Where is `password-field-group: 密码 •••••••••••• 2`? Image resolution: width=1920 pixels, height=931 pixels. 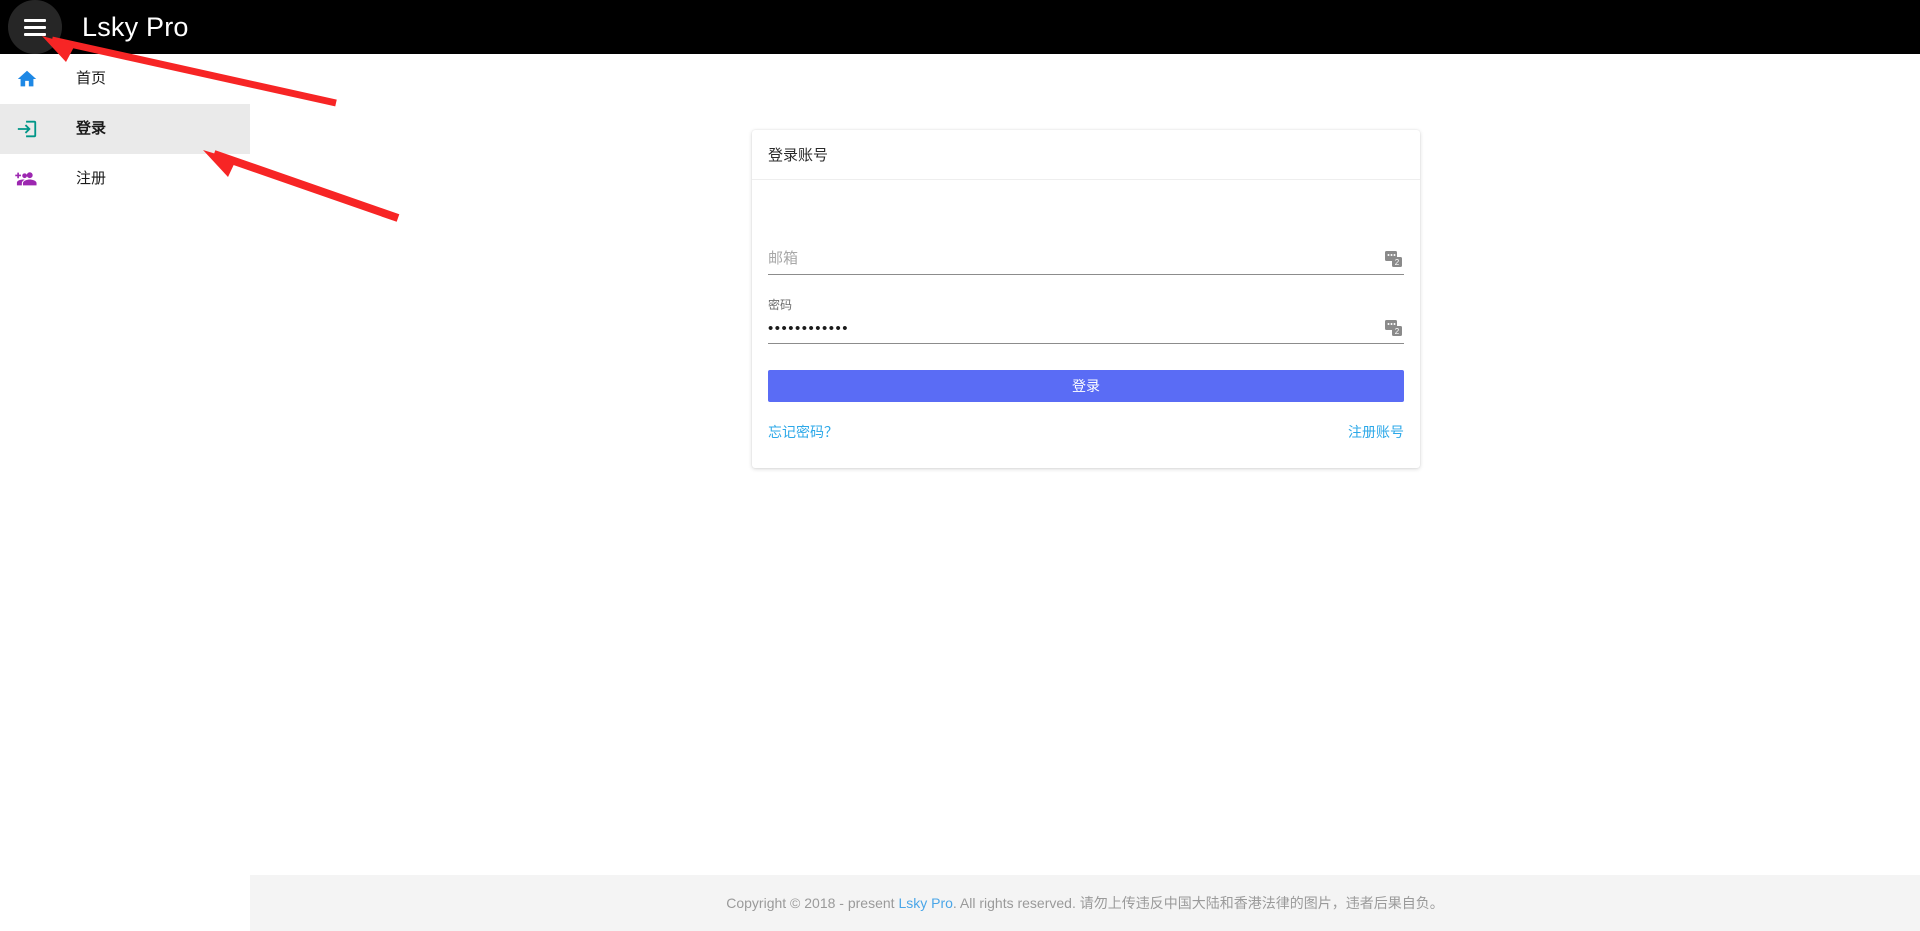
password-field-group: 密码 •••••••••••• 2 is located at coordinates (1086, 316).